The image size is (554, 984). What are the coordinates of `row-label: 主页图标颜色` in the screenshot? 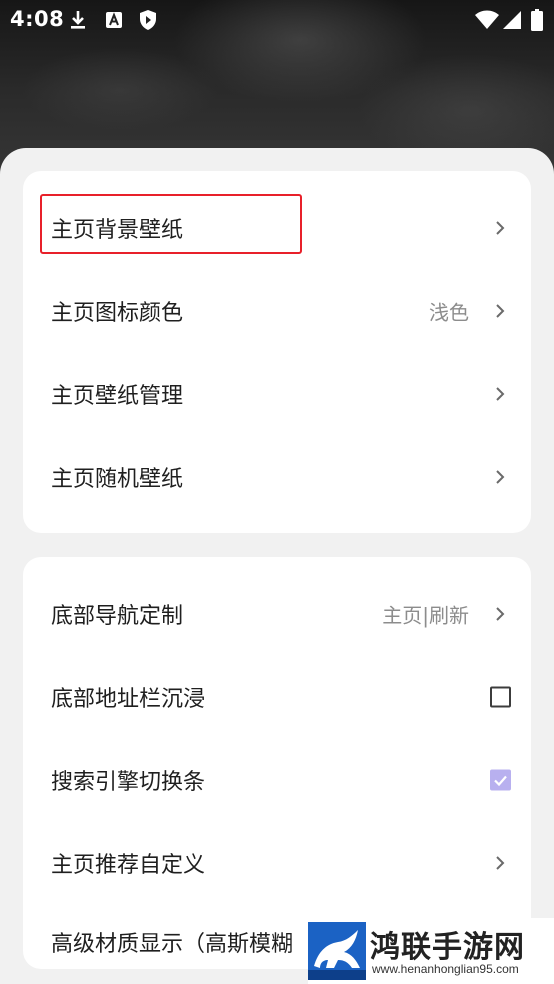 It's located at (117, 313).